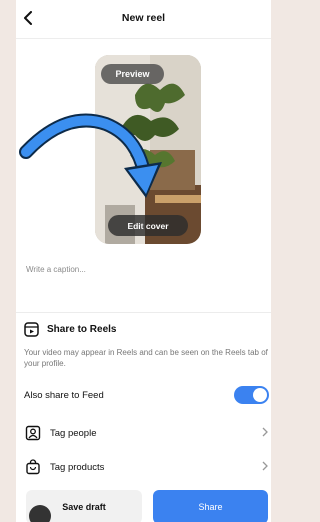 The width and height of the screenshot is (320, 522). I want to click on reels-icon, so click(31, 329).